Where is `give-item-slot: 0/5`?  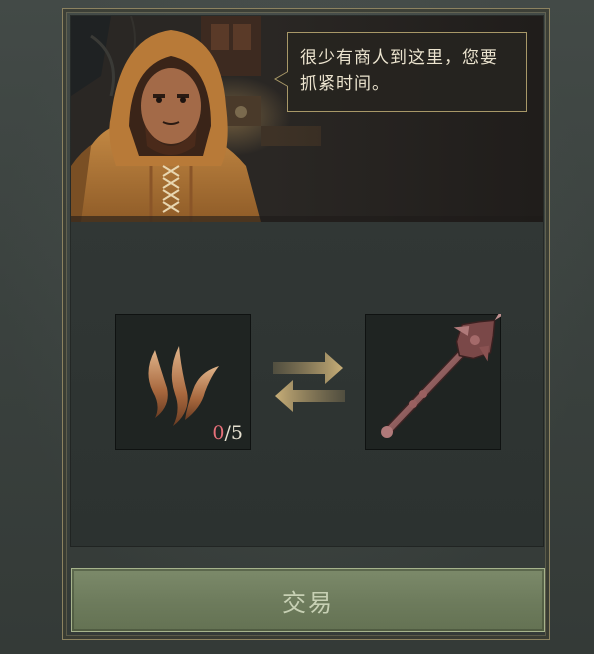 give-item-slot: 0/5 is located at coordinates (183, 382).